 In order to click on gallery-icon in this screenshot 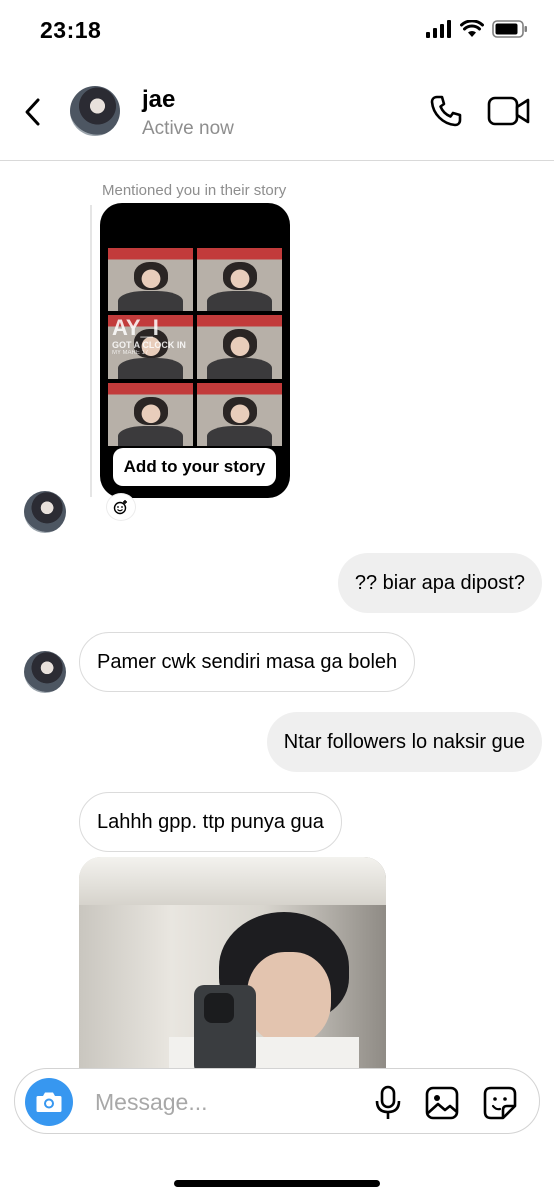, I will do `click(442, 1103)`.